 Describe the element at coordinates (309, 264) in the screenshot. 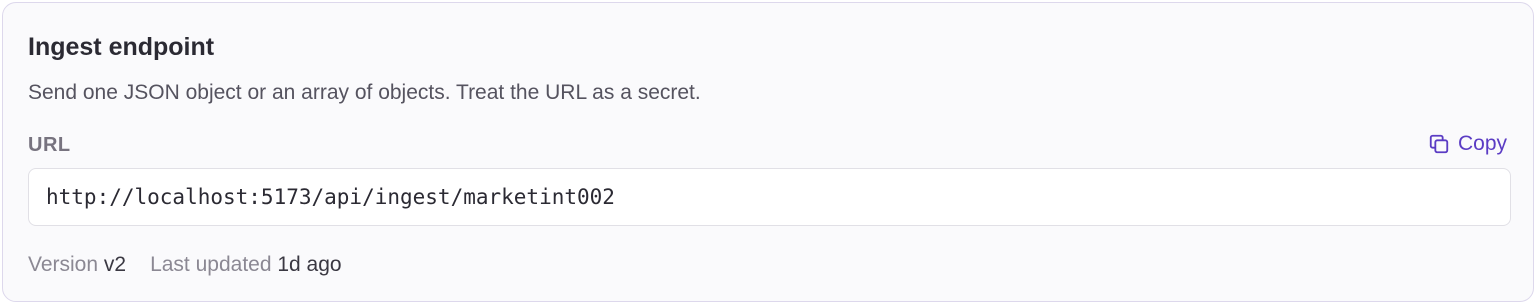

I see `last-updated-value: 1d ago` at that location.